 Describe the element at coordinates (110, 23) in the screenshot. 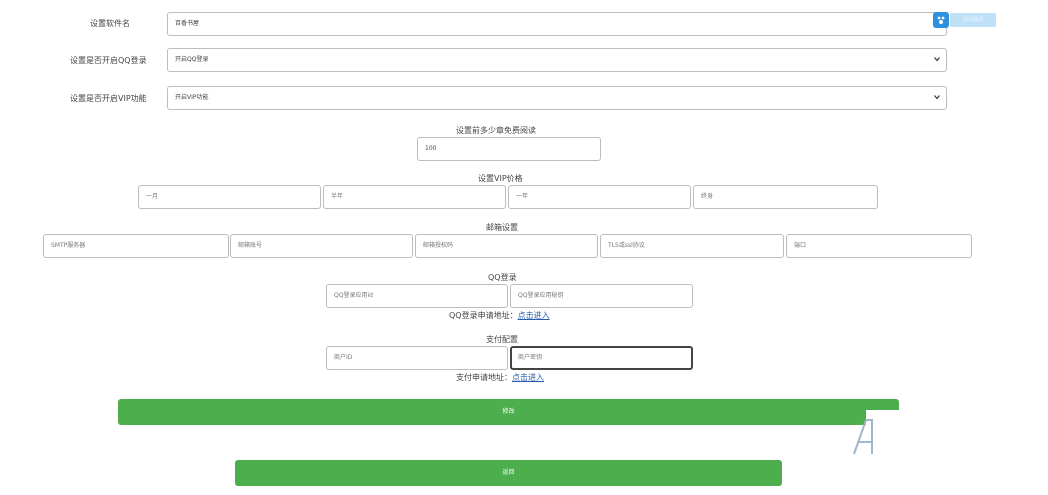

I see `software-name-label: 设置软件名` at that location.